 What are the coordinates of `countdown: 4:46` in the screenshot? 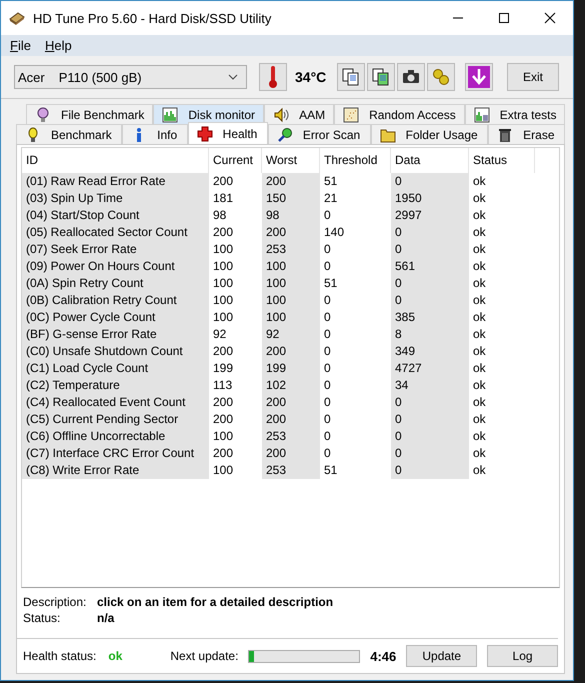 It's located at (383, 656).